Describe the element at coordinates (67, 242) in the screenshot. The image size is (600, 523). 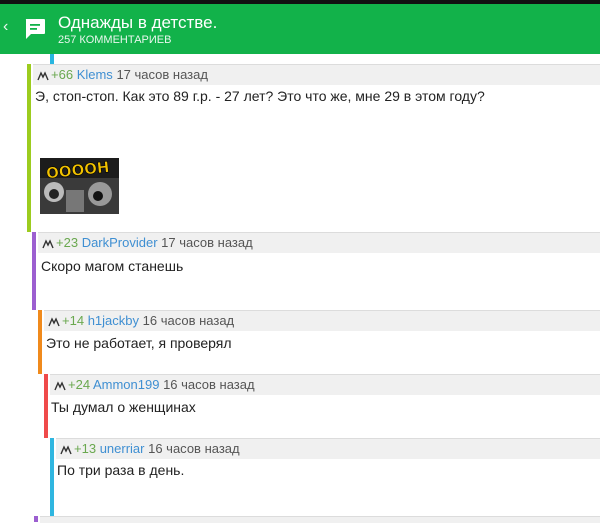
I see `comment-rating: +23` at that location.